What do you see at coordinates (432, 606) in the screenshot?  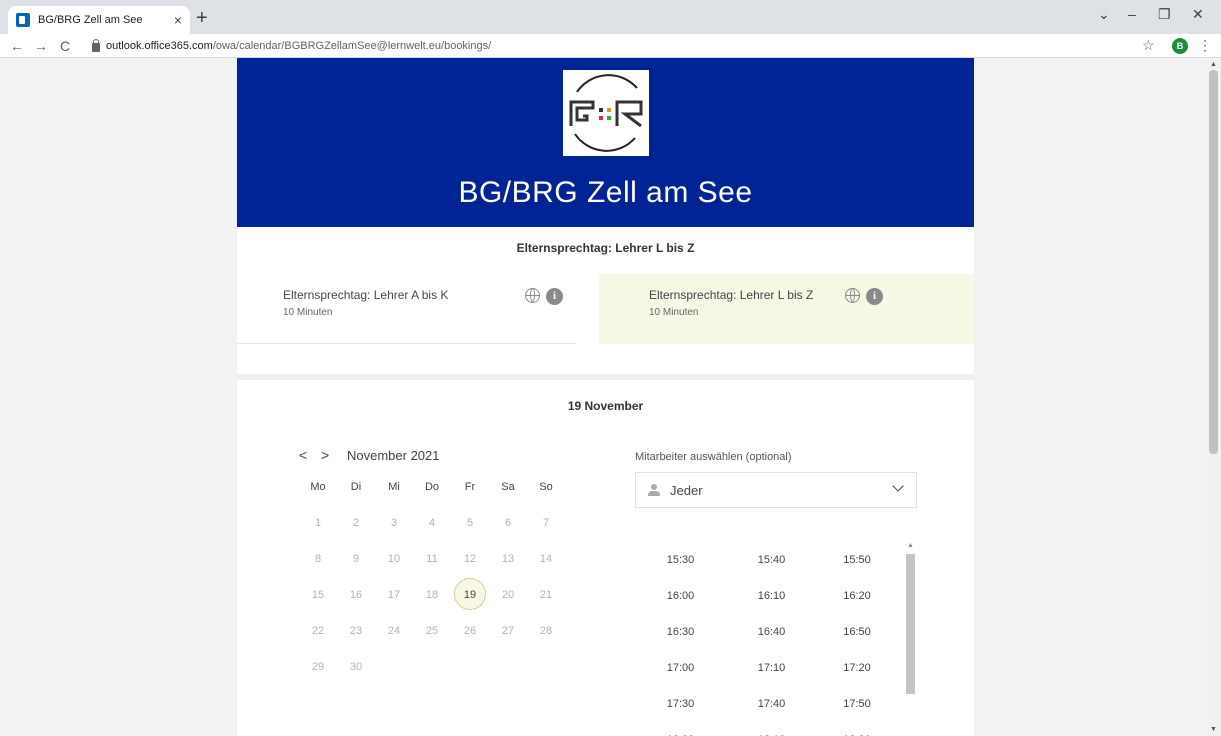 I see `calendar-day: 18` at bounding box center [432, 606].